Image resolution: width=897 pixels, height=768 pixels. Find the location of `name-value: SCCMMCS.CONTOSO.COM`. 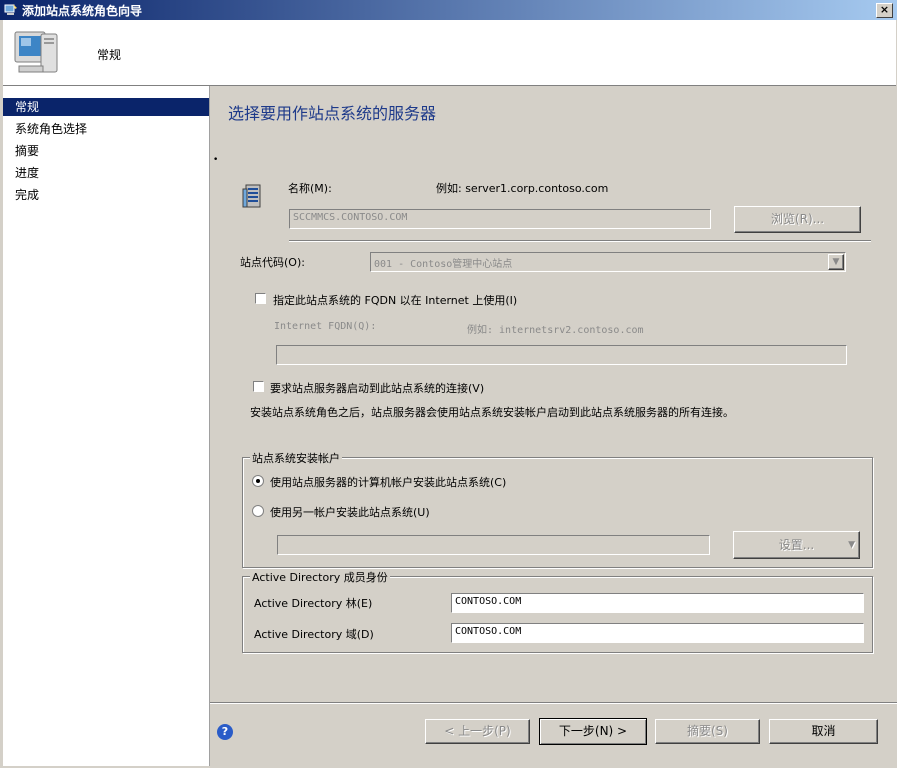

name-value: SCCMMCS.CONTOSO.COM is located at coordinates (350, 217).